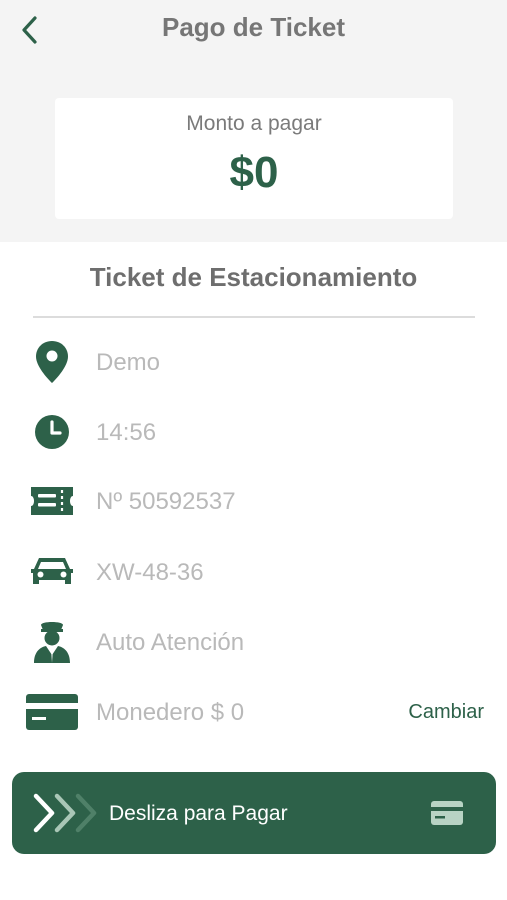 The width and height of the screenshot is (507, 900). I want to click on change-payment-link: Cambiar, so click(446, 712).